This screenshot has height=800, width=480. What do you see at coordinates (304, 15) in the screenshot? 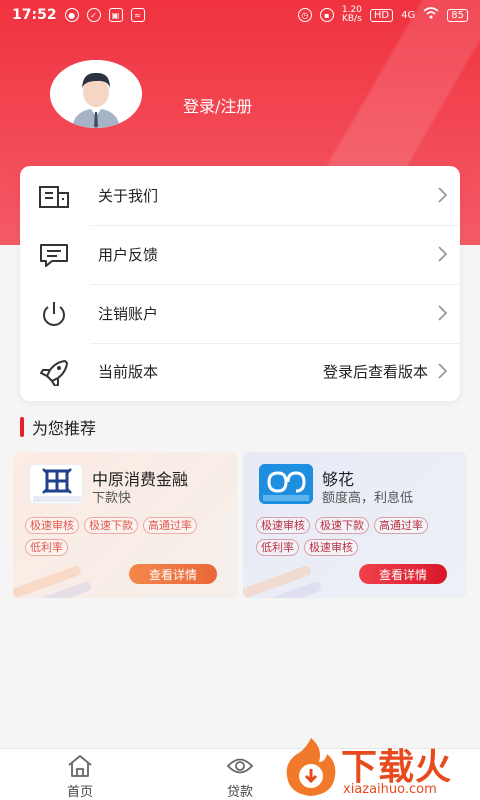
I see `alarm-icon: ◷` at bounding box center [304, 15].